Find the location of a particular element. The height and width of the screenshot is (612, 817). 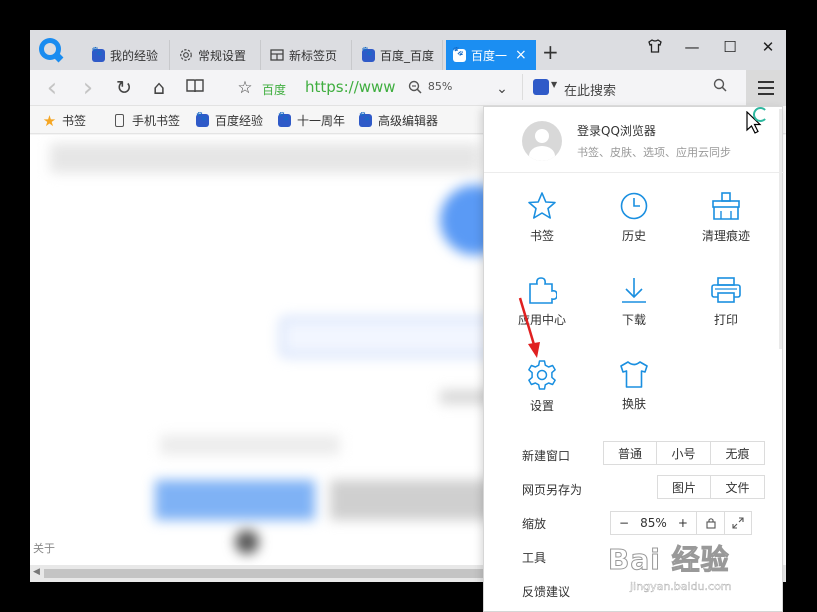

skin-button is located at coordinates (655, 48).